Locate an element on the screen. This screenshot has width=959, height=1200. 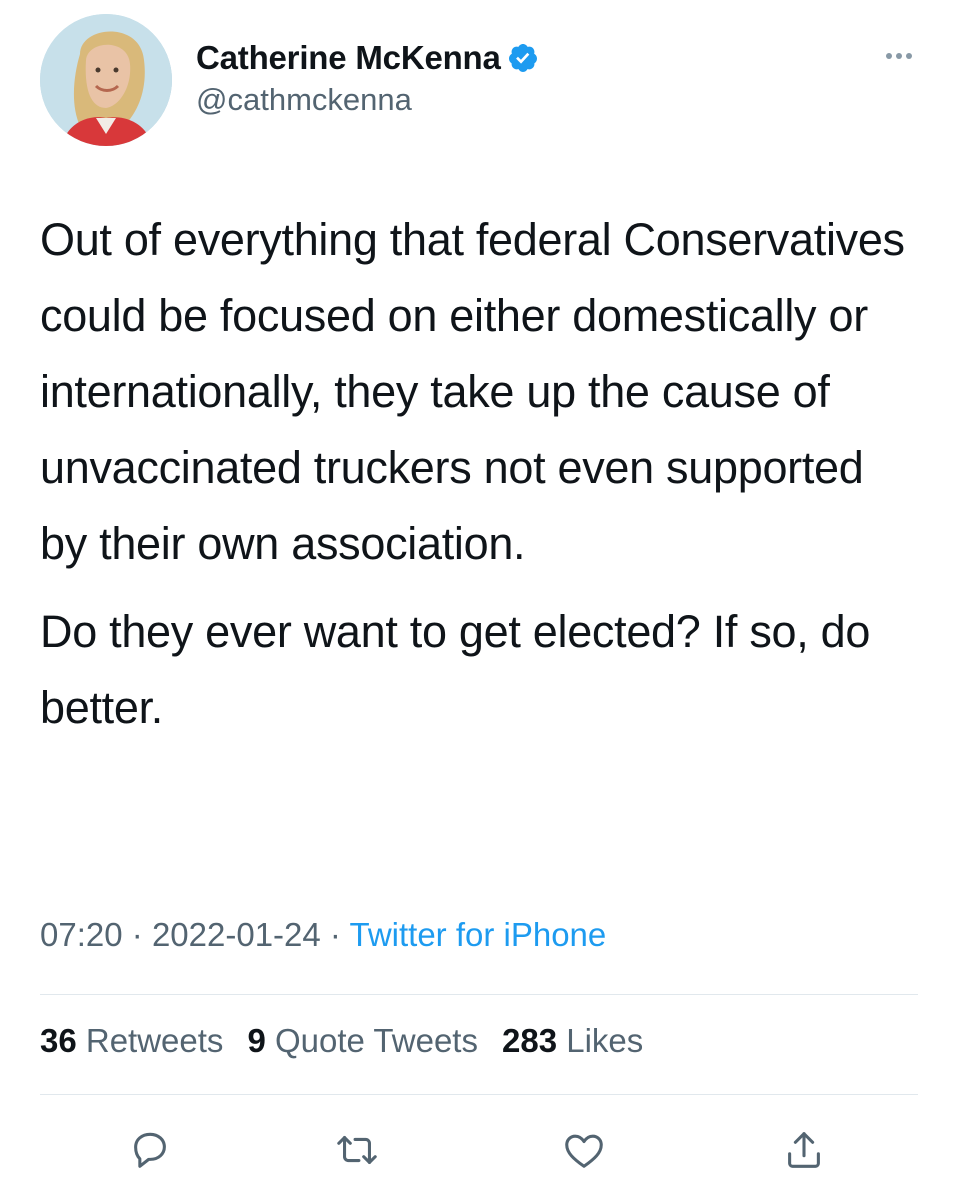
like-button is located at coordinates (584, 1150).